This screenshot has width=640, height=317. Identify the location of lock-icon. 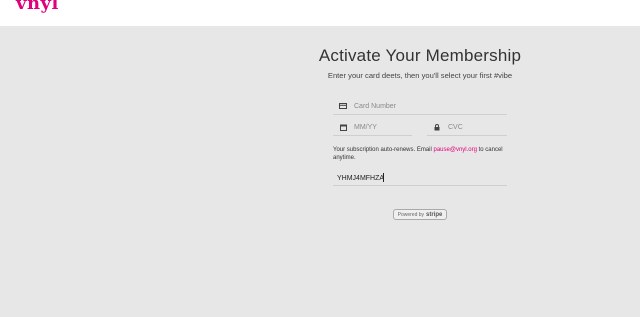
(437, 127).